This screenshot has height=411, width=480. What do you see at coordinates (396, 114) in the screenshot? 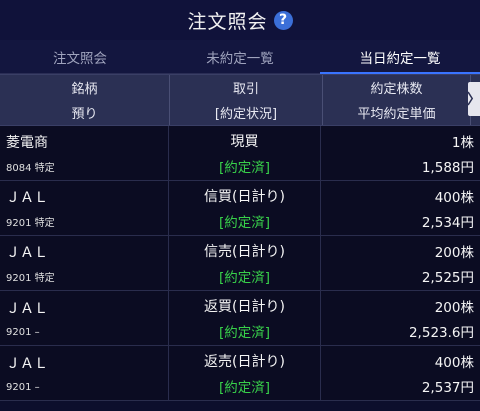
I see `header-avg-price-label: 平均約定単価` at bounding box center [396, 114].